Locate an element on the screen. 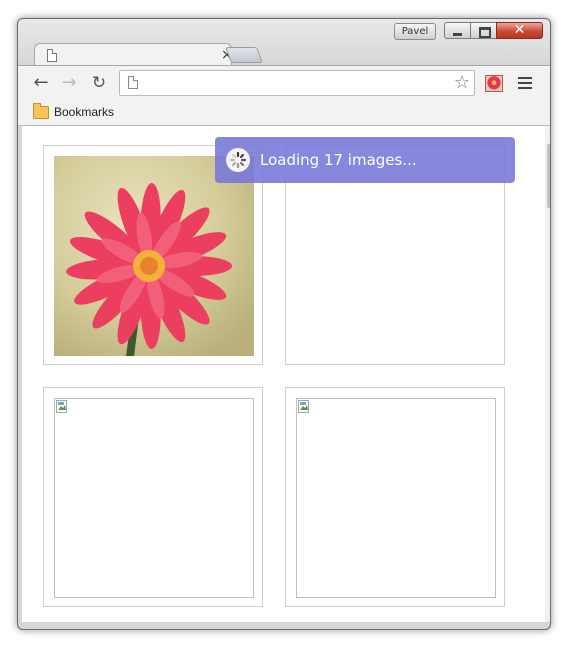 This screenshot has height=650, width=575. spinner-icon is located at coordinates (238, 160).